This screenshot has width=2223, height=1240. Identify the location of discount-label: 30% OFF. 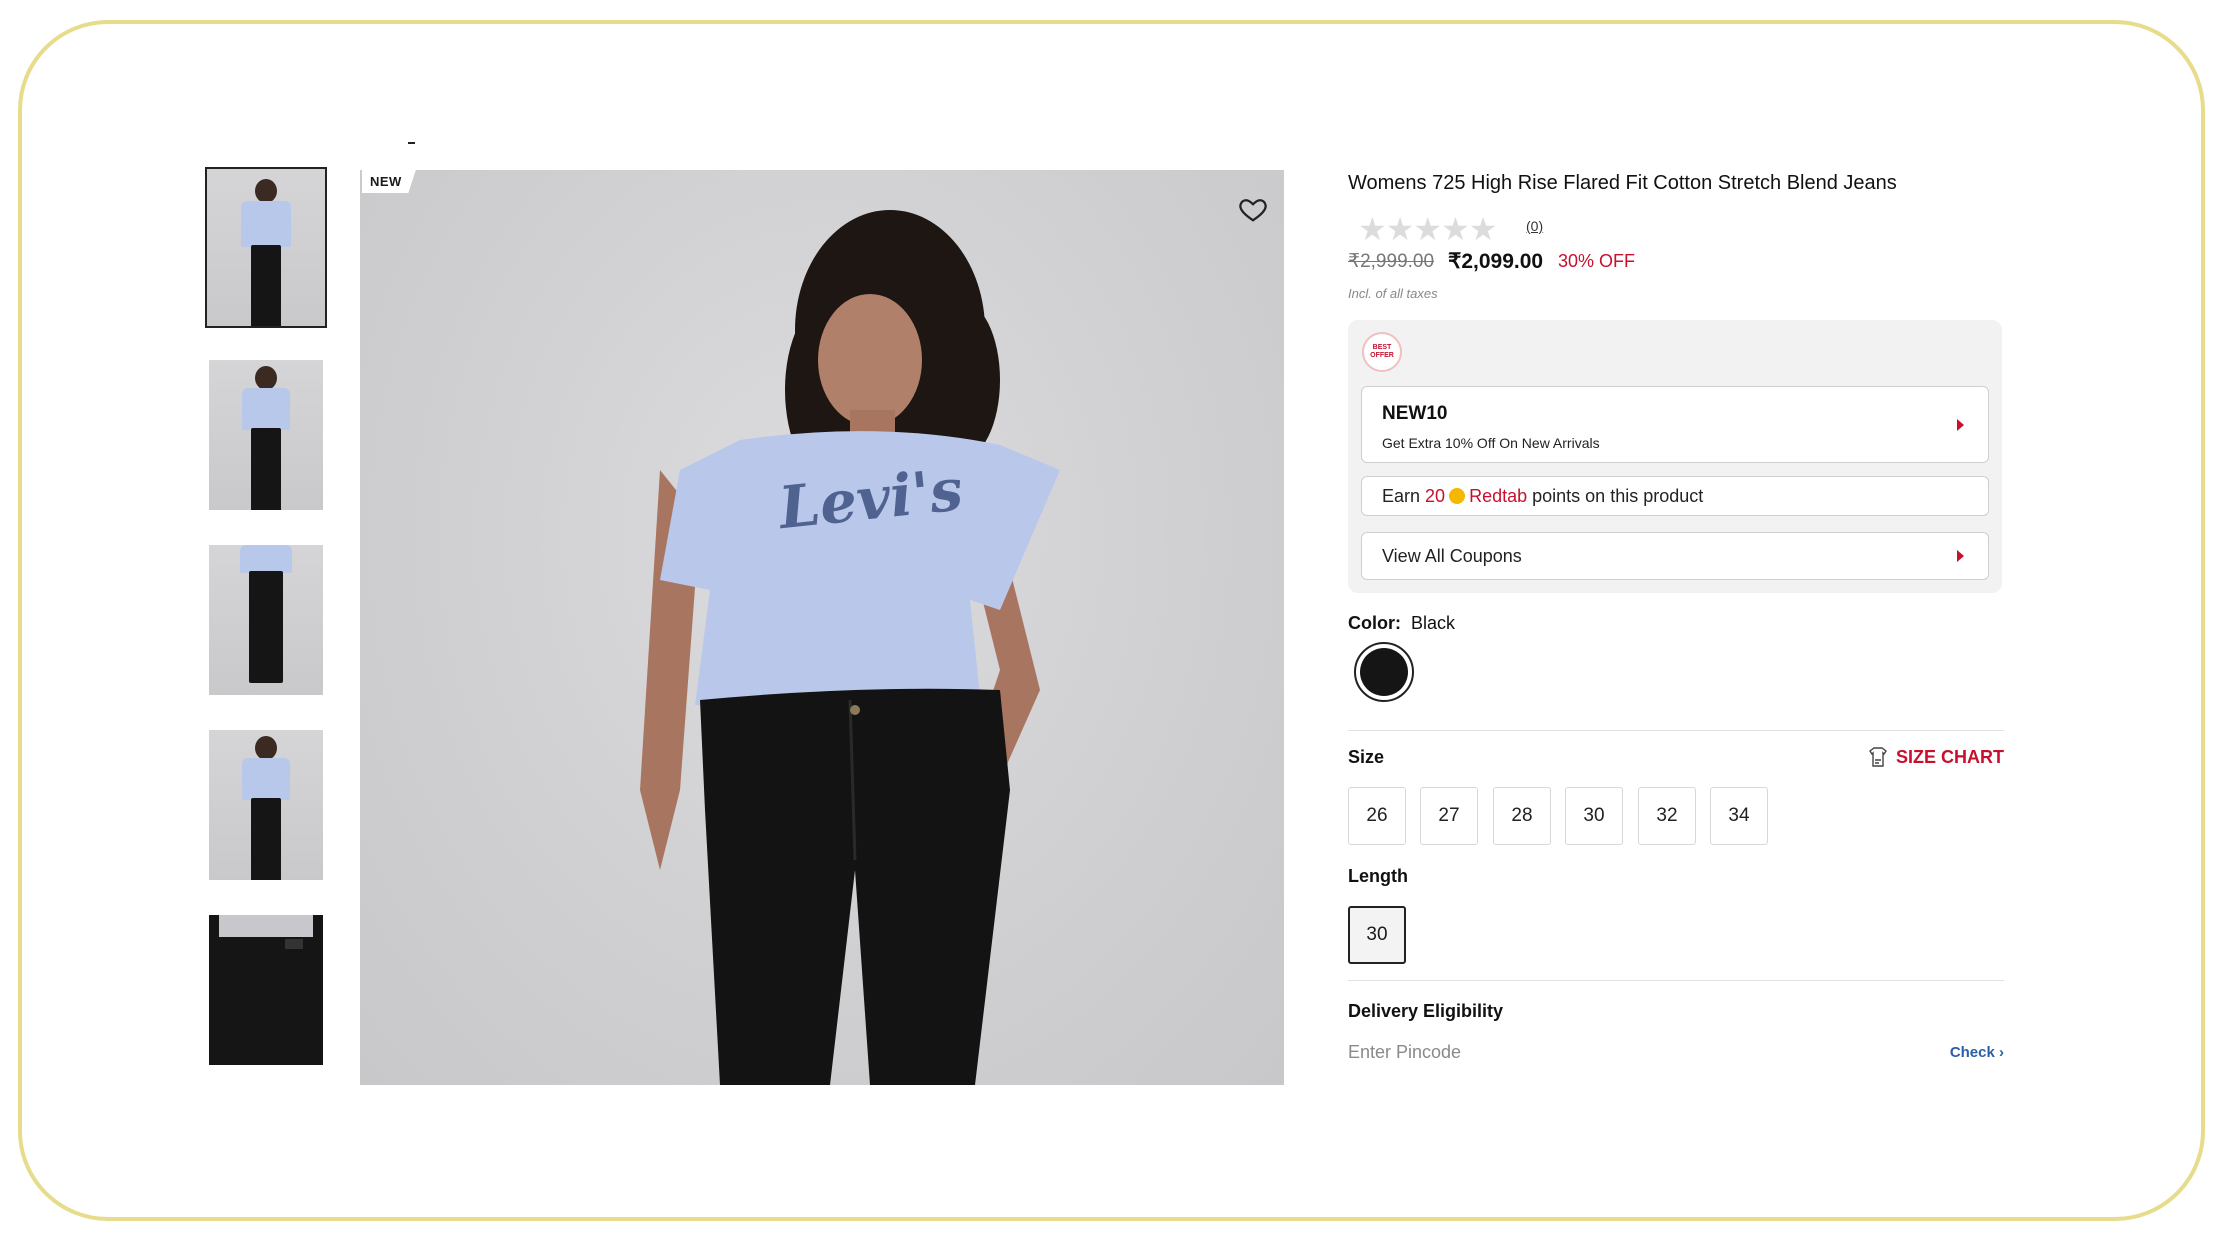
(1597, 261).